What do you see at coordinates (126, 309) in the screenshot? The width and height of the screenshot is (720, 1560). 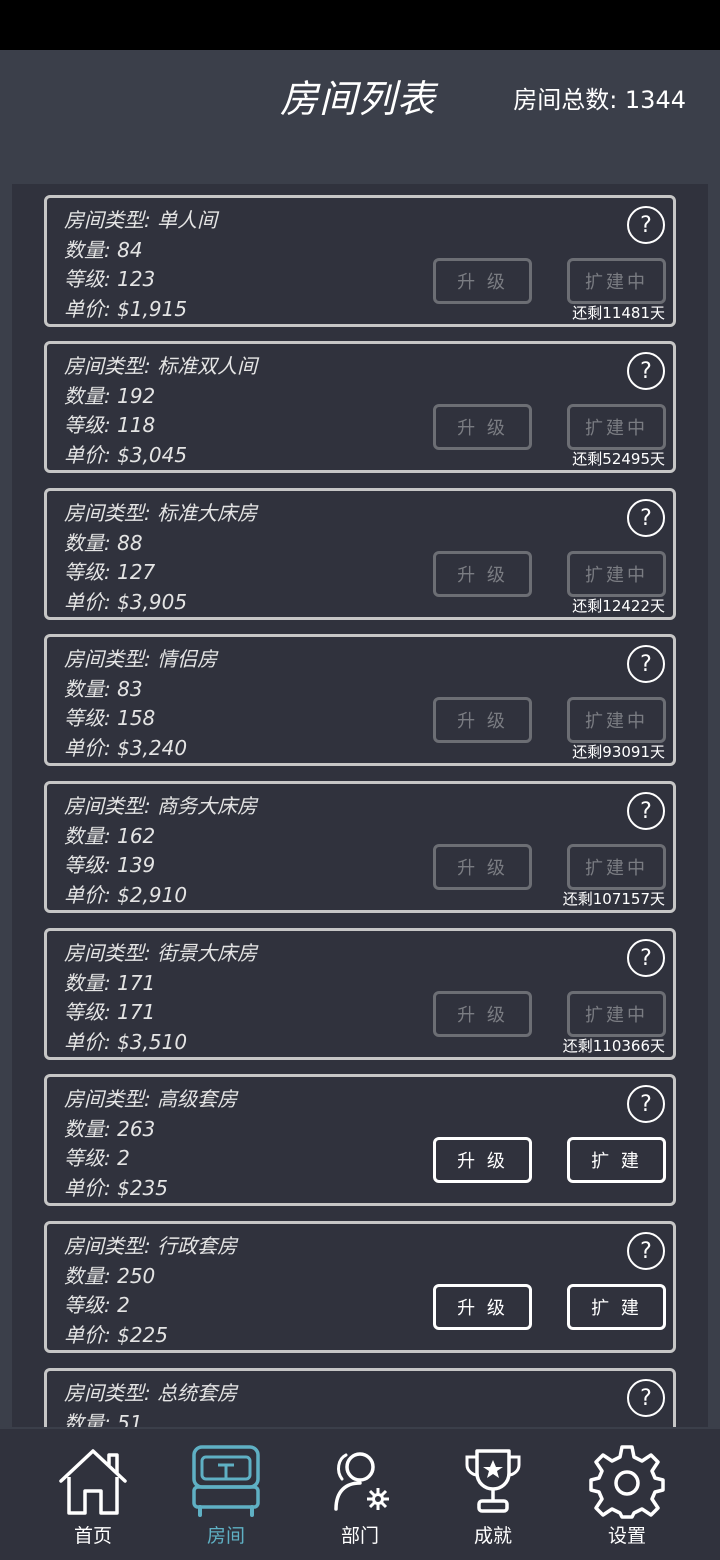 I see `room-price: 单价: $1,915` at bounding box center [126, 309].